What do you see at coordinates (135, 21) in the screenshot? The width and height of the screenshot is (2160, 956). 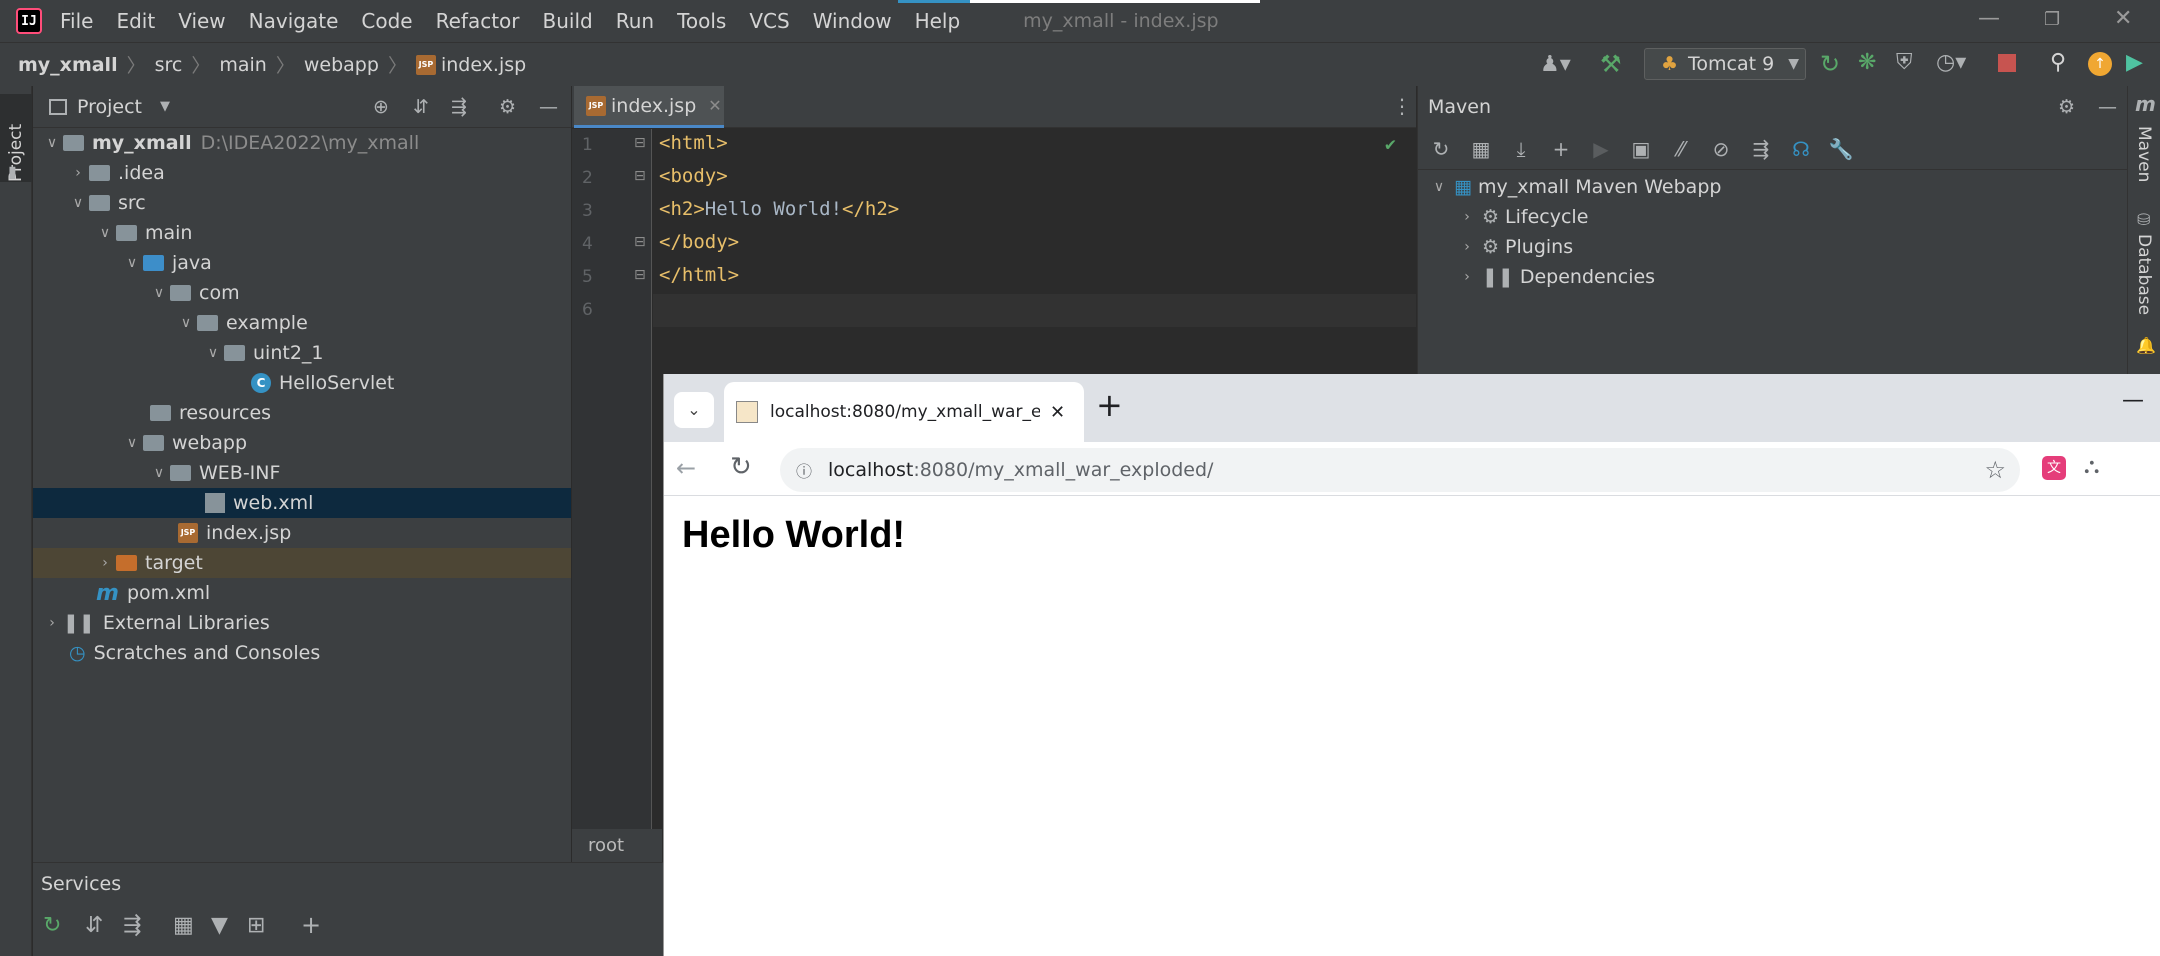 I see `menu-edit: Edit` at bounding box center [135, 21].